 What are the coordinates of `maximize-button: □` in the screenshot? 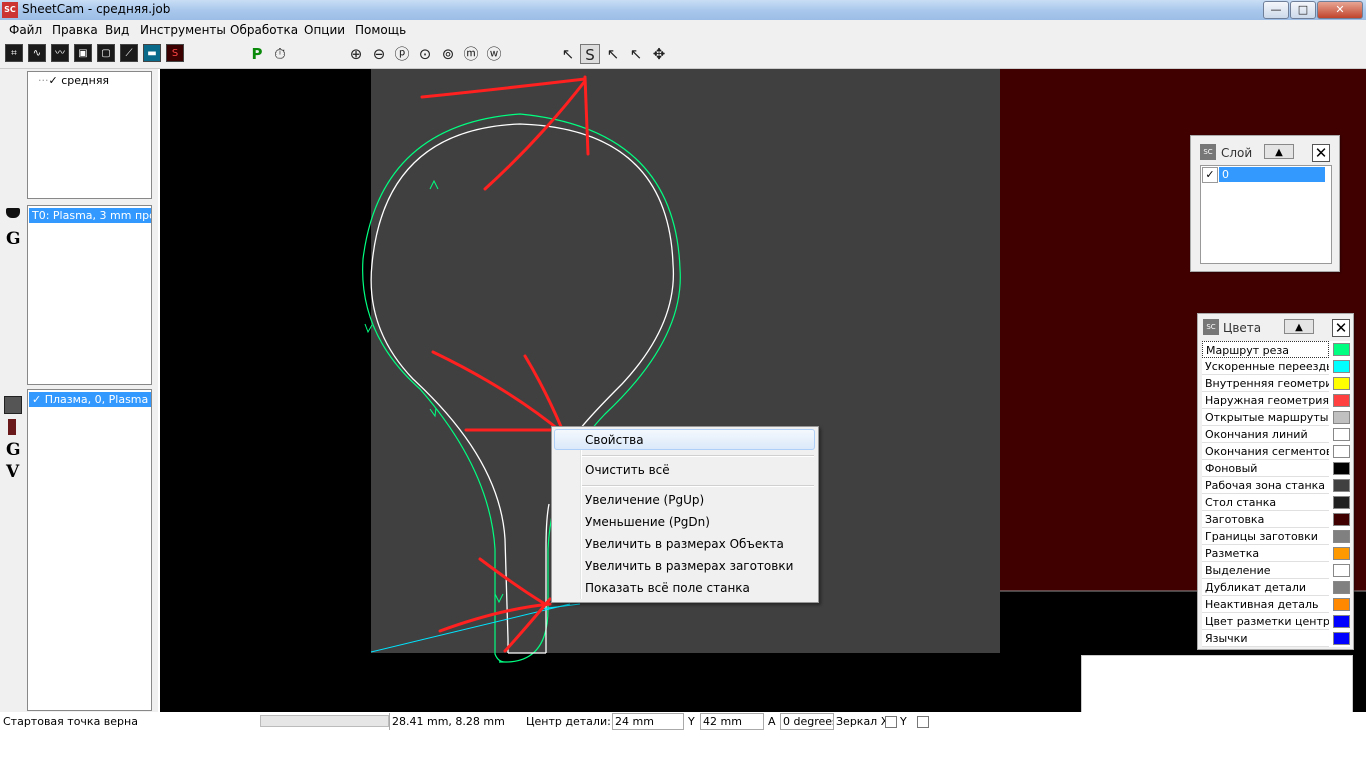 It's located at (1303, 10).